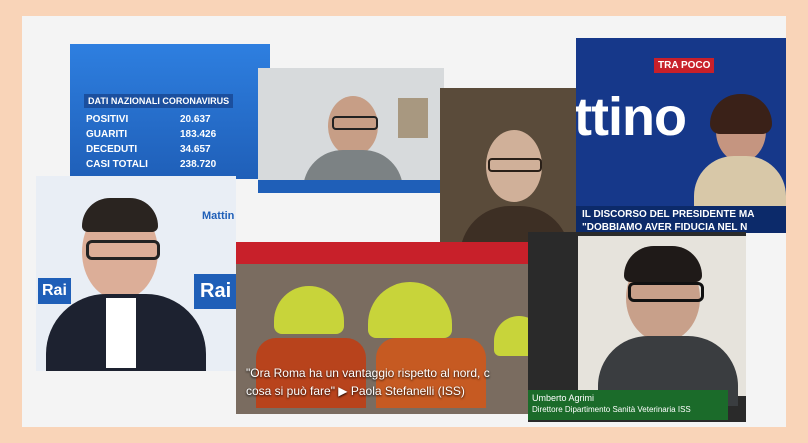 This screenshot has height=443, width=808. Describe the element at coordinates (121, 333) in the screenshot. I see `shirt` at that location.